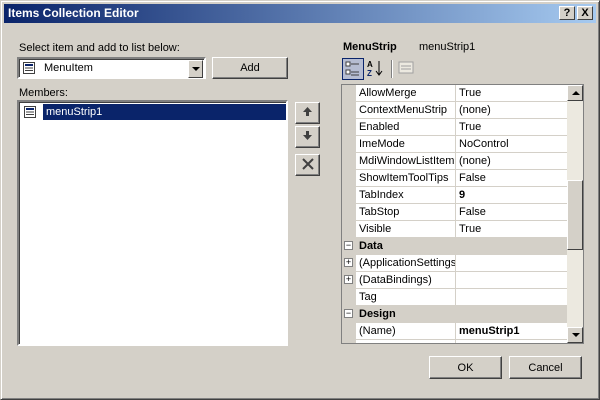  I want to click on property-row: ShowItemToolTips False, so click(462, 178).